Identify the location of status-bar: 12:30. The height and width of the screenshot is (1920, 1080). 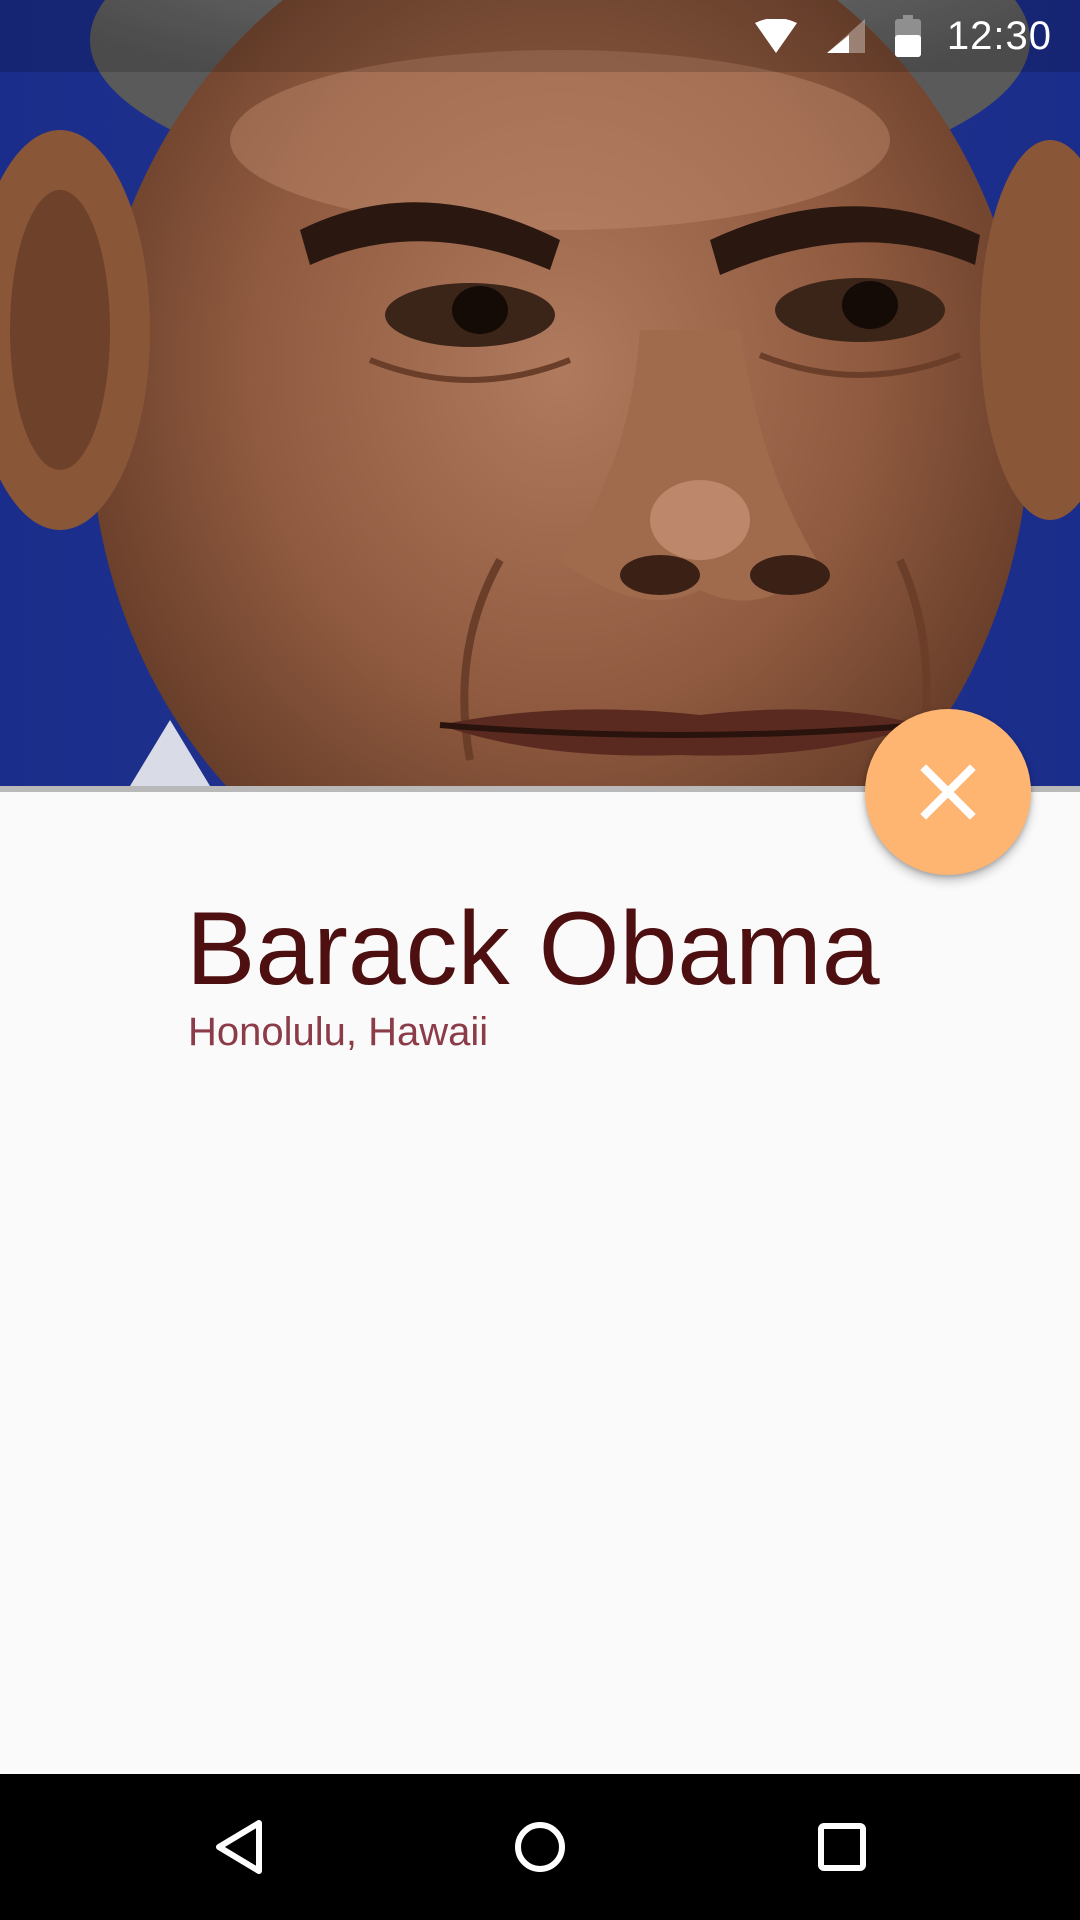
(540, 36).